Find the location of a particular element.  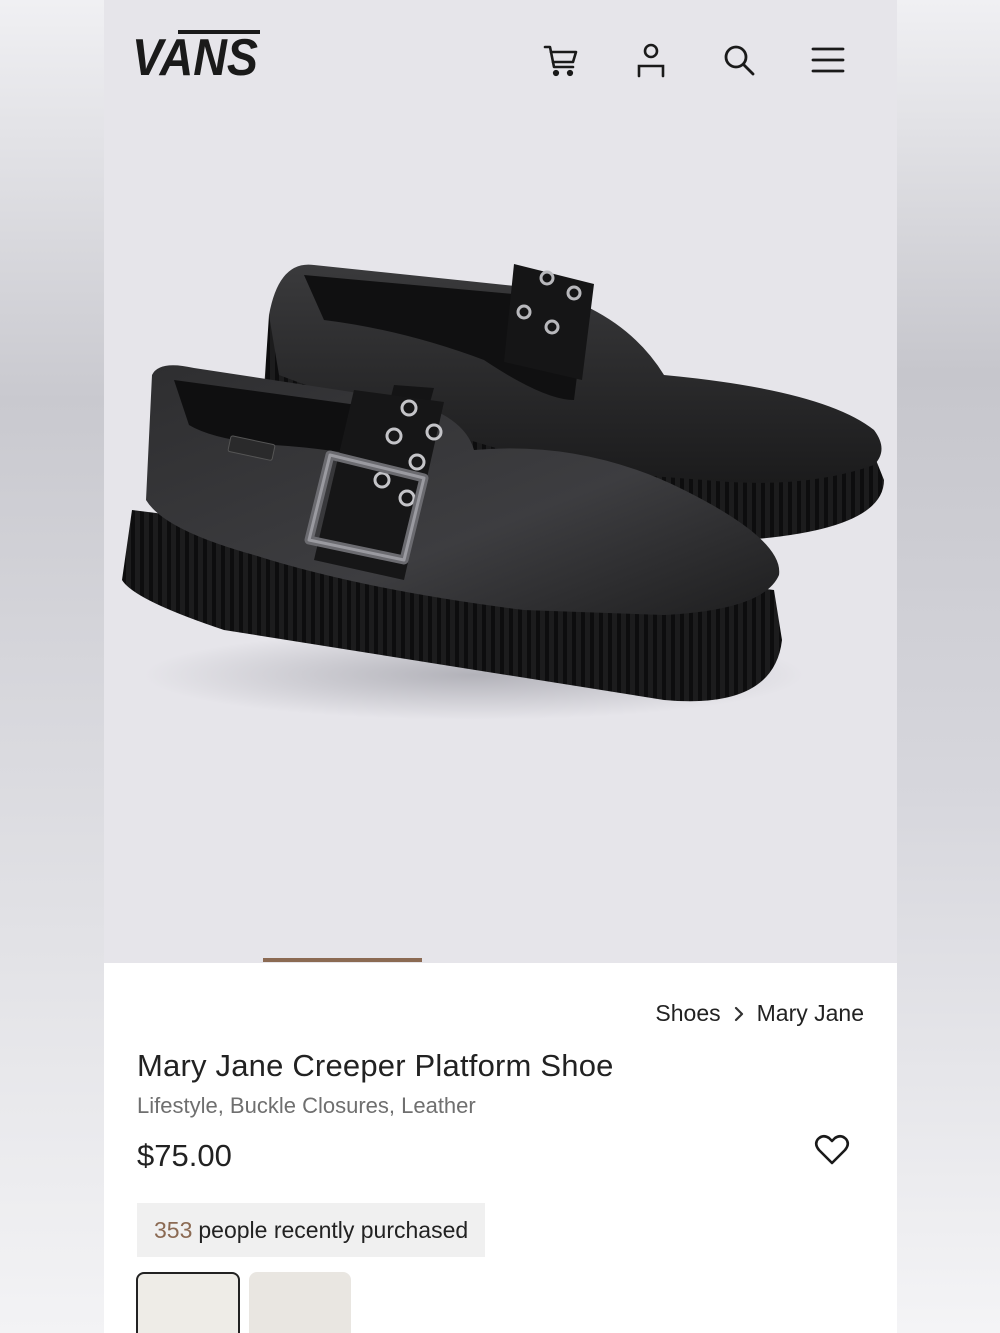

search-icon is located at coordinates (739, 60).